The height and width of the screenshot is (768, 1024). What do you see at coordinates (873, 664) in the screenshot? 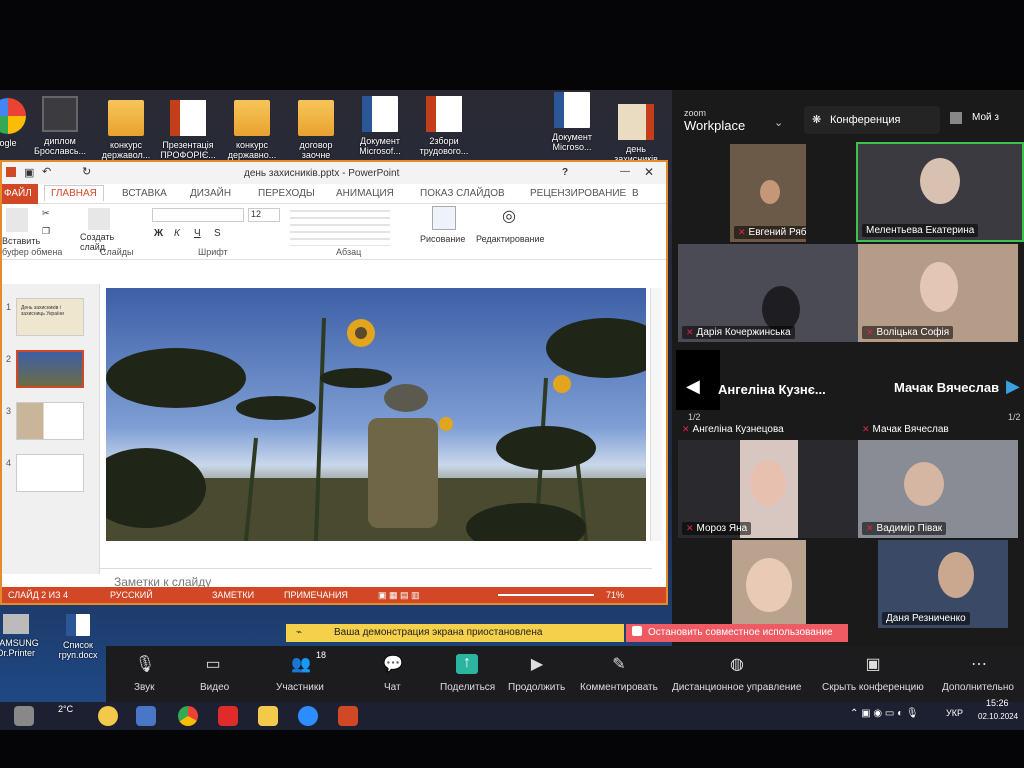
I see `hide-meeting-icon: ▣` at bounding box center [873, 664].